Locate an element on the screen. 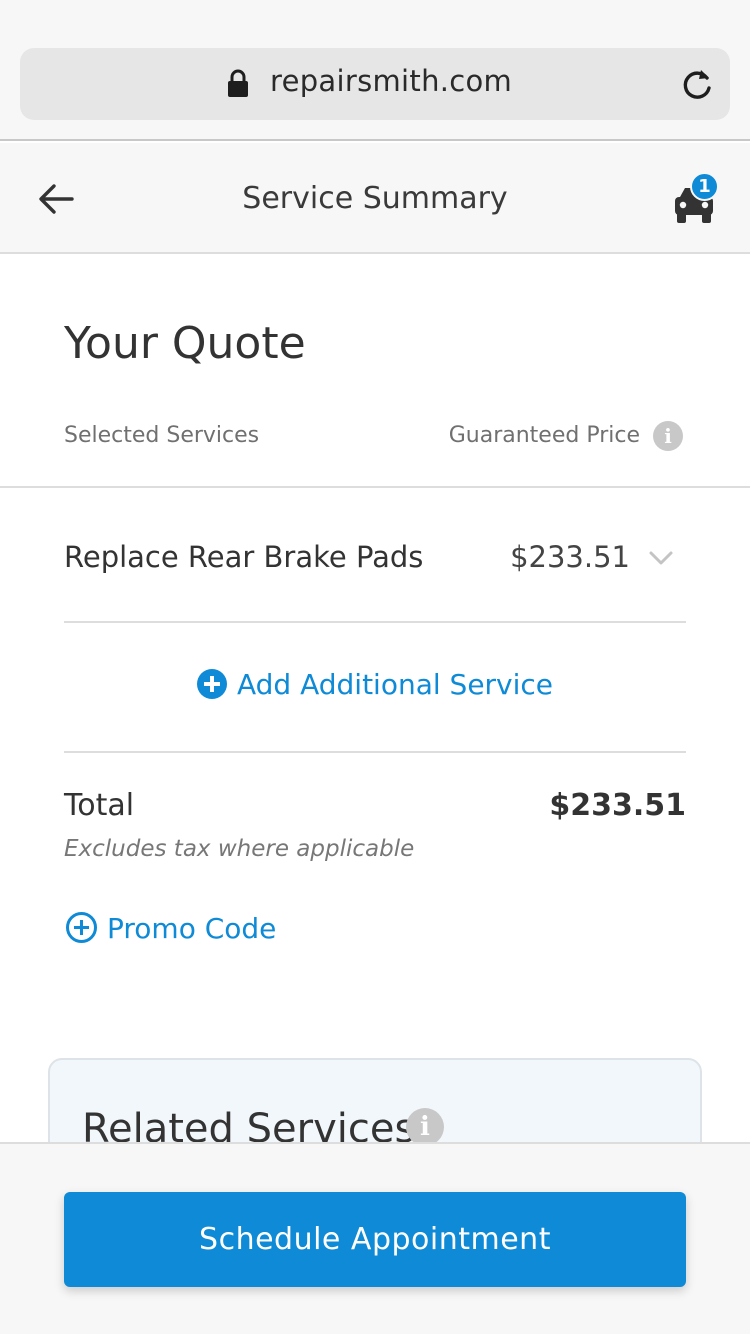 The width and height of the screenshot is (750, 1334). tax-note: Excludes tax where applicable is located at coordinates (239, 849).